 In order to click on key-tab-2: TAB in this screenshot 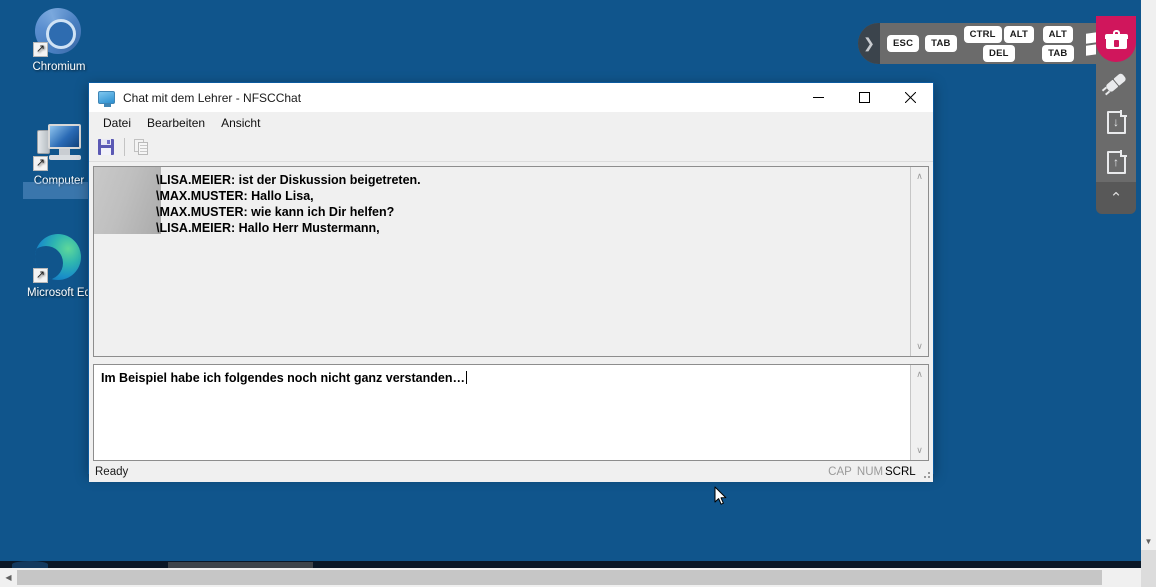, I will do `click(1058, 53)`.